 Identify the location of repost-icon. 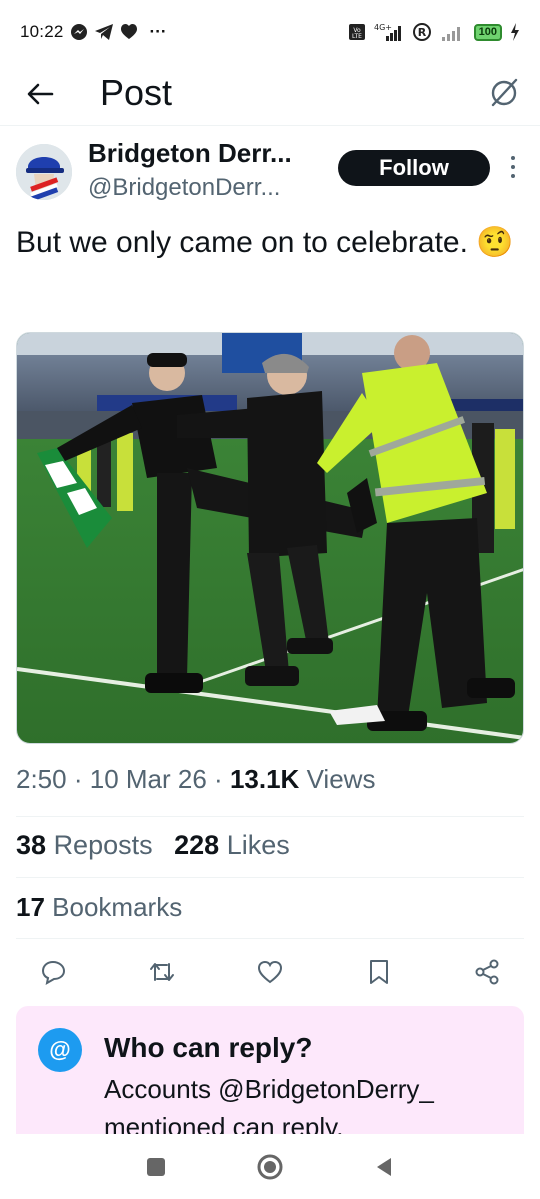
(161, 972).